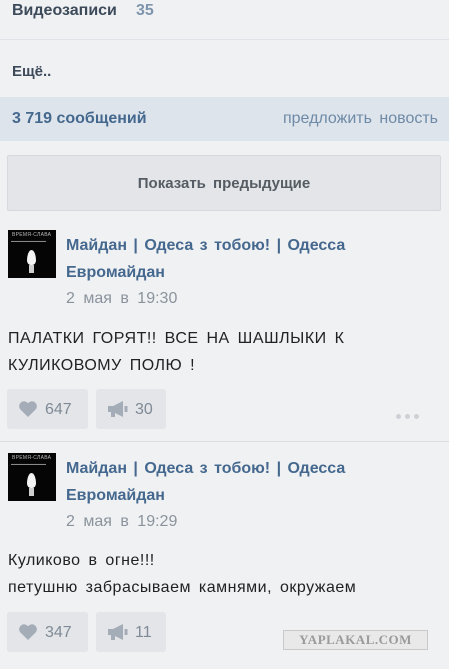 The image size is (449, 669). Describe the element at coordinates (224, 20) in the screenshot. I see `videos-section: Видеозаписи 35` at that location.